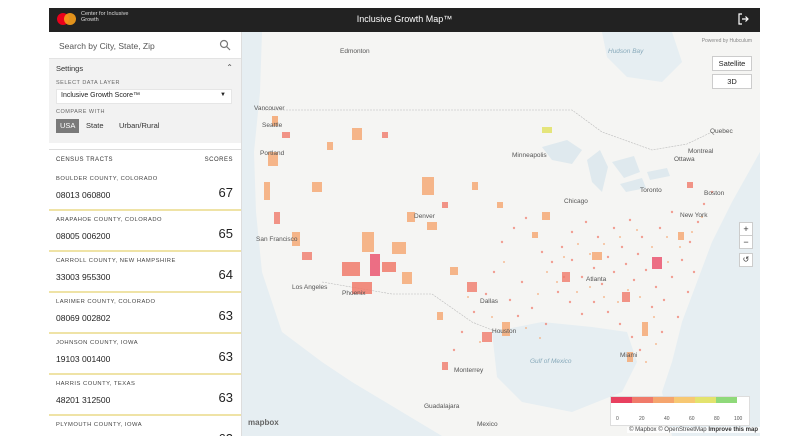  What do you see at coordinates (269, 108) in the screenshot?
I see `city-label: Vancouver` at bounding box center [269, 108].